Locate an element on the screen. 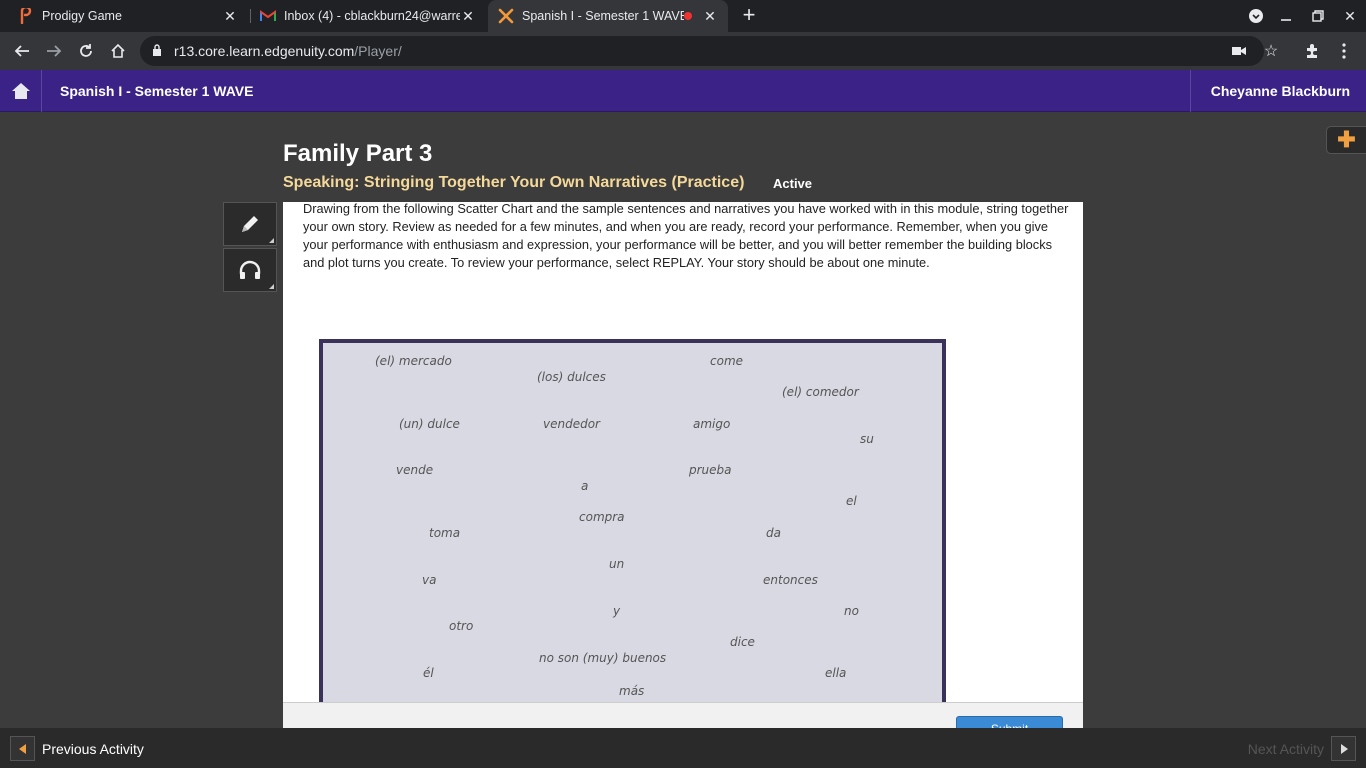 Image resolution: width=1366 pixels, height=768 pixels. previous-activity-button: Previous Activity is located at coordinates (77, 748).